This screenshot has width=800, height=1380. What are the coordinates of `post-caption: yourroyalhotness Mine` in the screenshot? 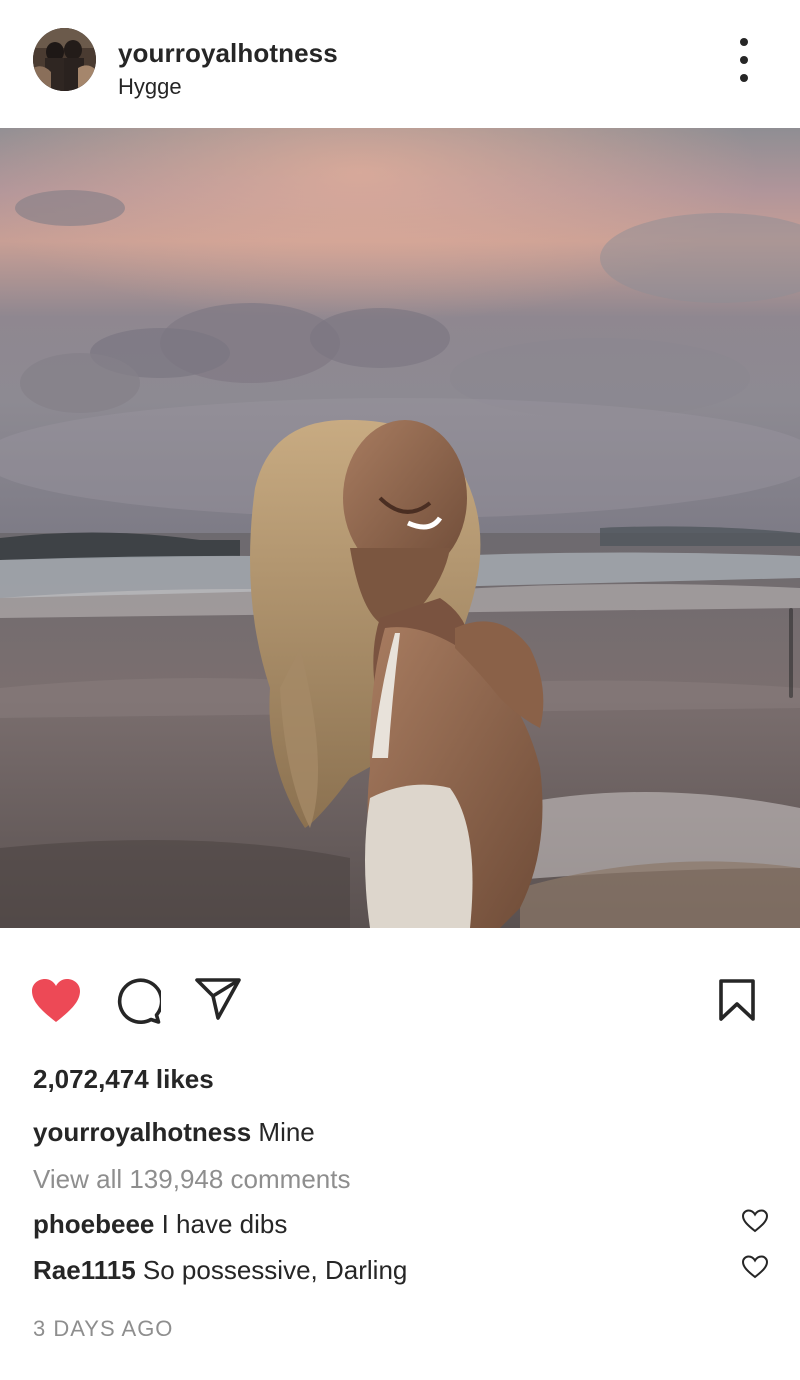 It's located at (174, 1132).